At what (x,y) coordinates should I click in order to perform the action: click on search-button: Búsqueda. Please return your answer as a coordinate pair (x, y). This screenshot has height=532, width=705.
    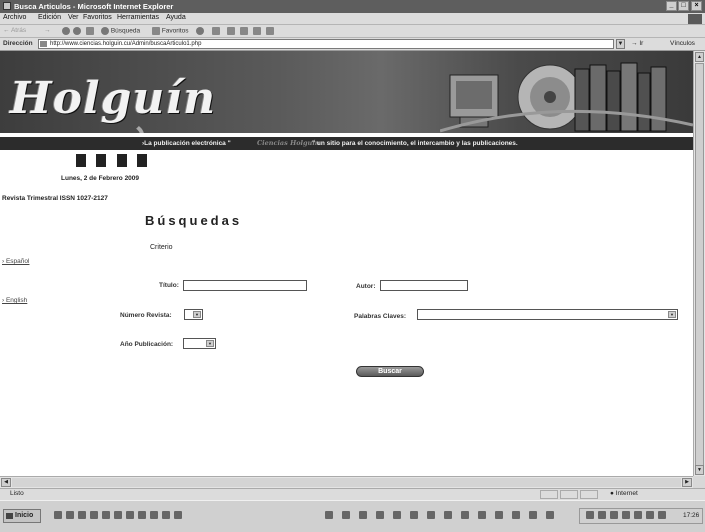
    Looking at the image, I should click on (120, 31).